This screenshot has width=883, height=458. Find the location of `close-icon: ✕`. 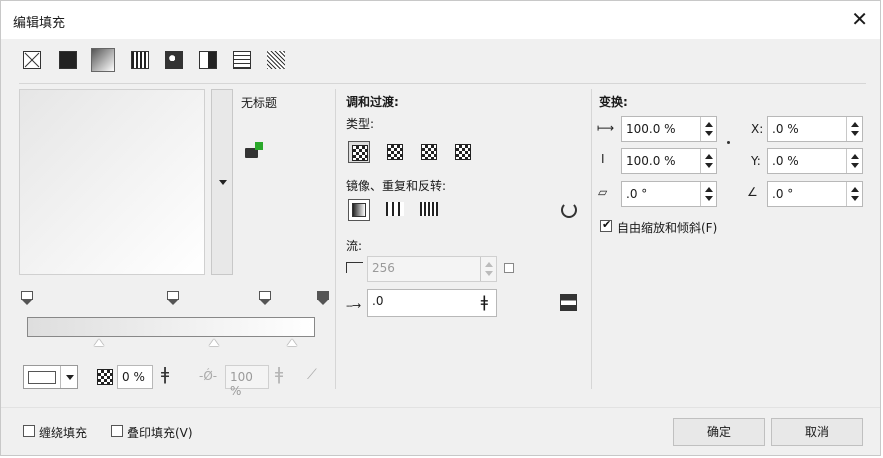

close-icon: ✕ is located at coordinates (859, 19).